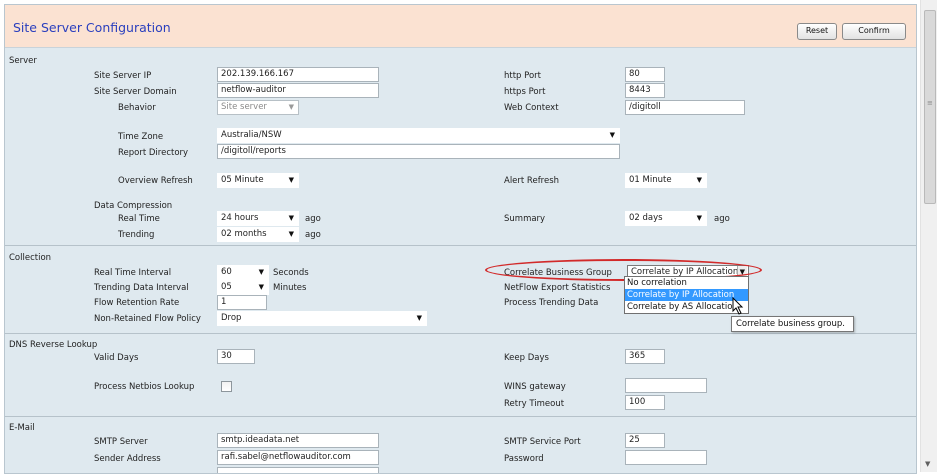 The width and height of the screenshot is (937, 474). Describe the element at coordinates (525, 219) in the screenshot. I see `summary-label: Summary` at that location.